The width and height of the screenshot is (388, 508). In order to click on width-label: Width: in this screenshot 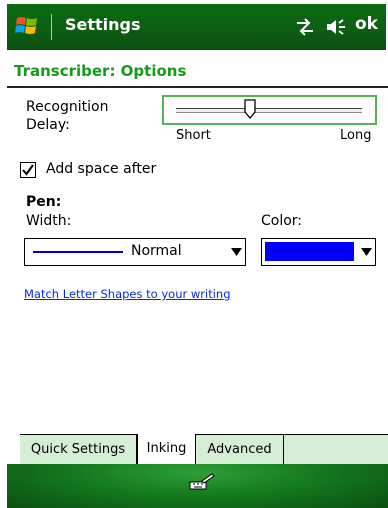, I will do `click(49, 221)`.